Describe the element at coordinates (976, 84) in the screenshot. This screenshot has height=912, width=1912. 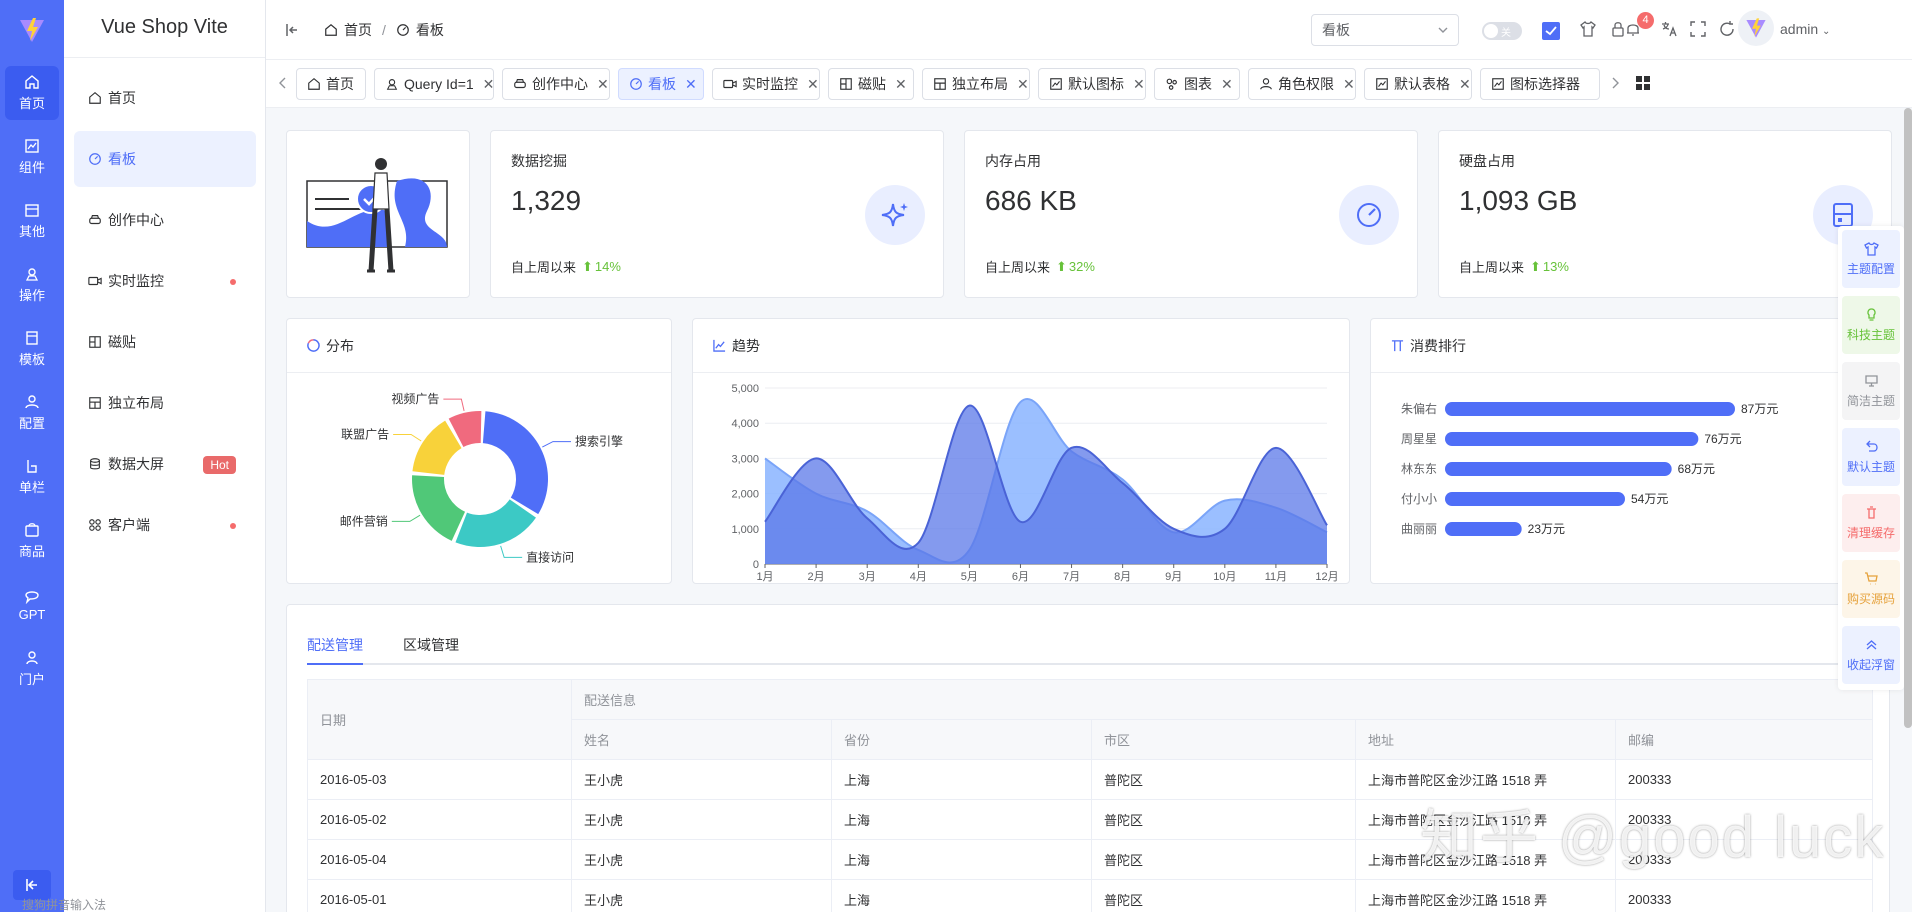
I see `tab-layout: 独立布局 ✕` at that location.